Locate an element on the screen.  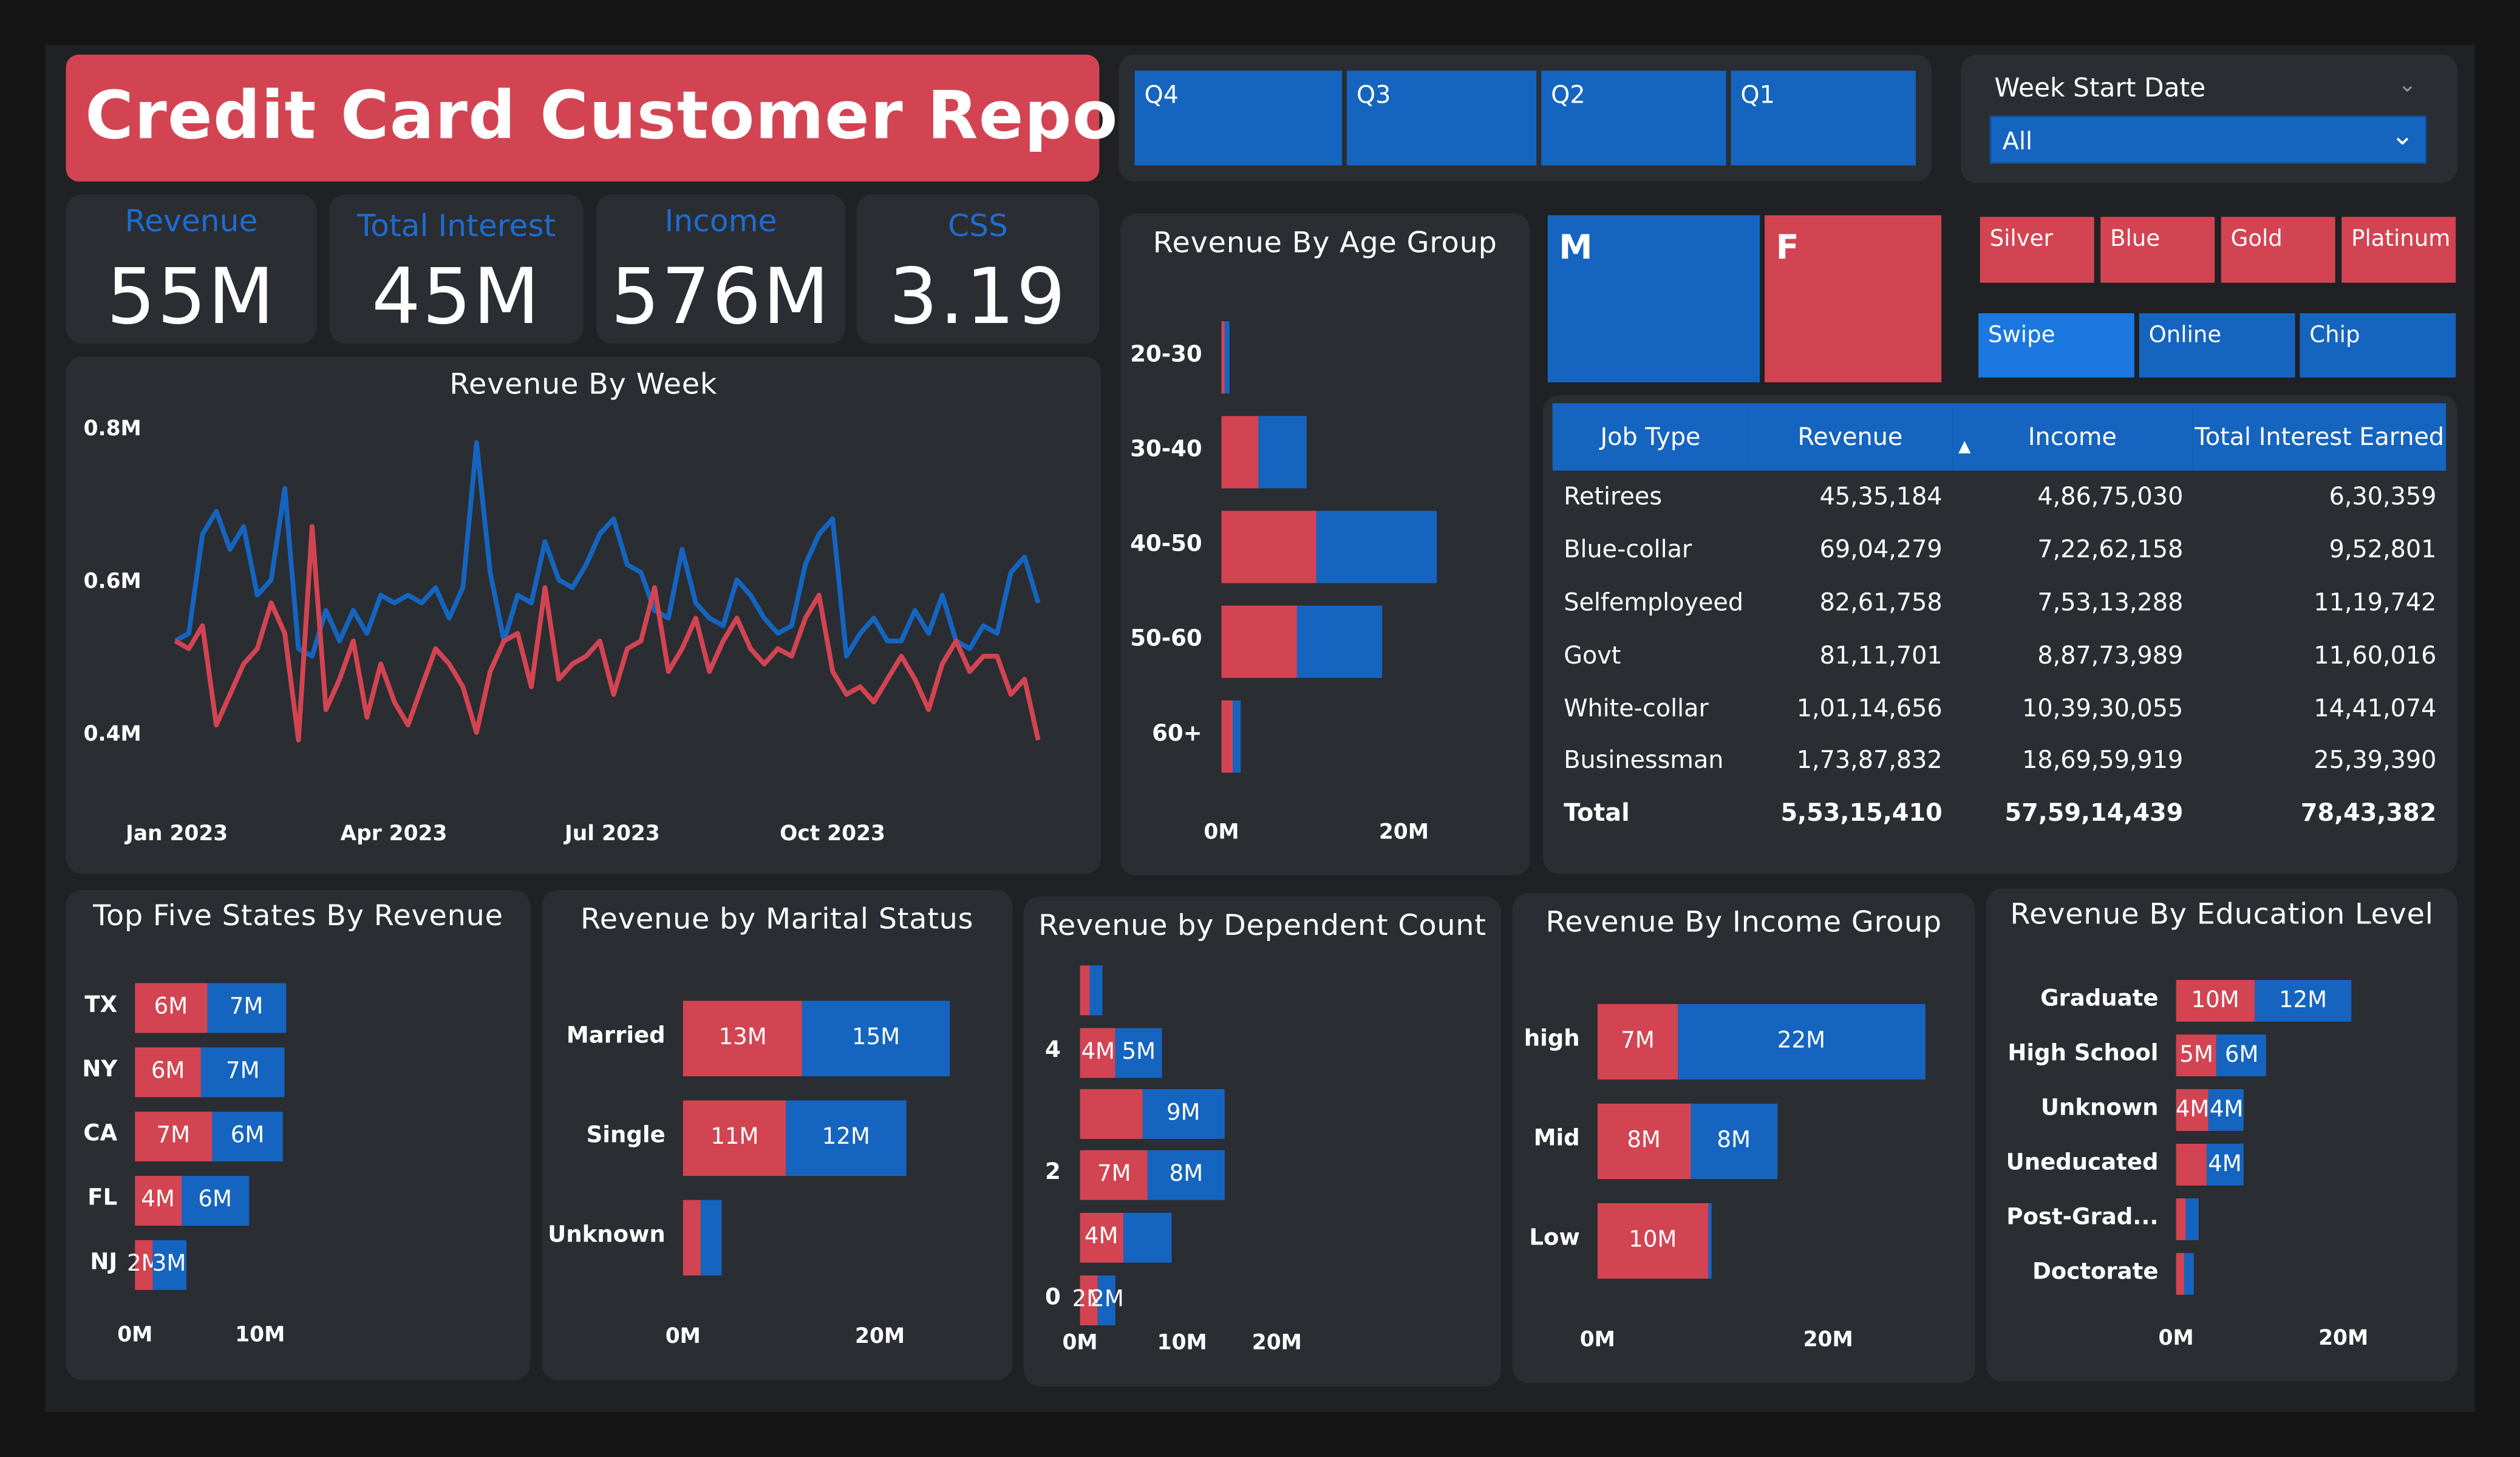
bar-segment-blue: 9M is located at coordinates (1183, 1113).